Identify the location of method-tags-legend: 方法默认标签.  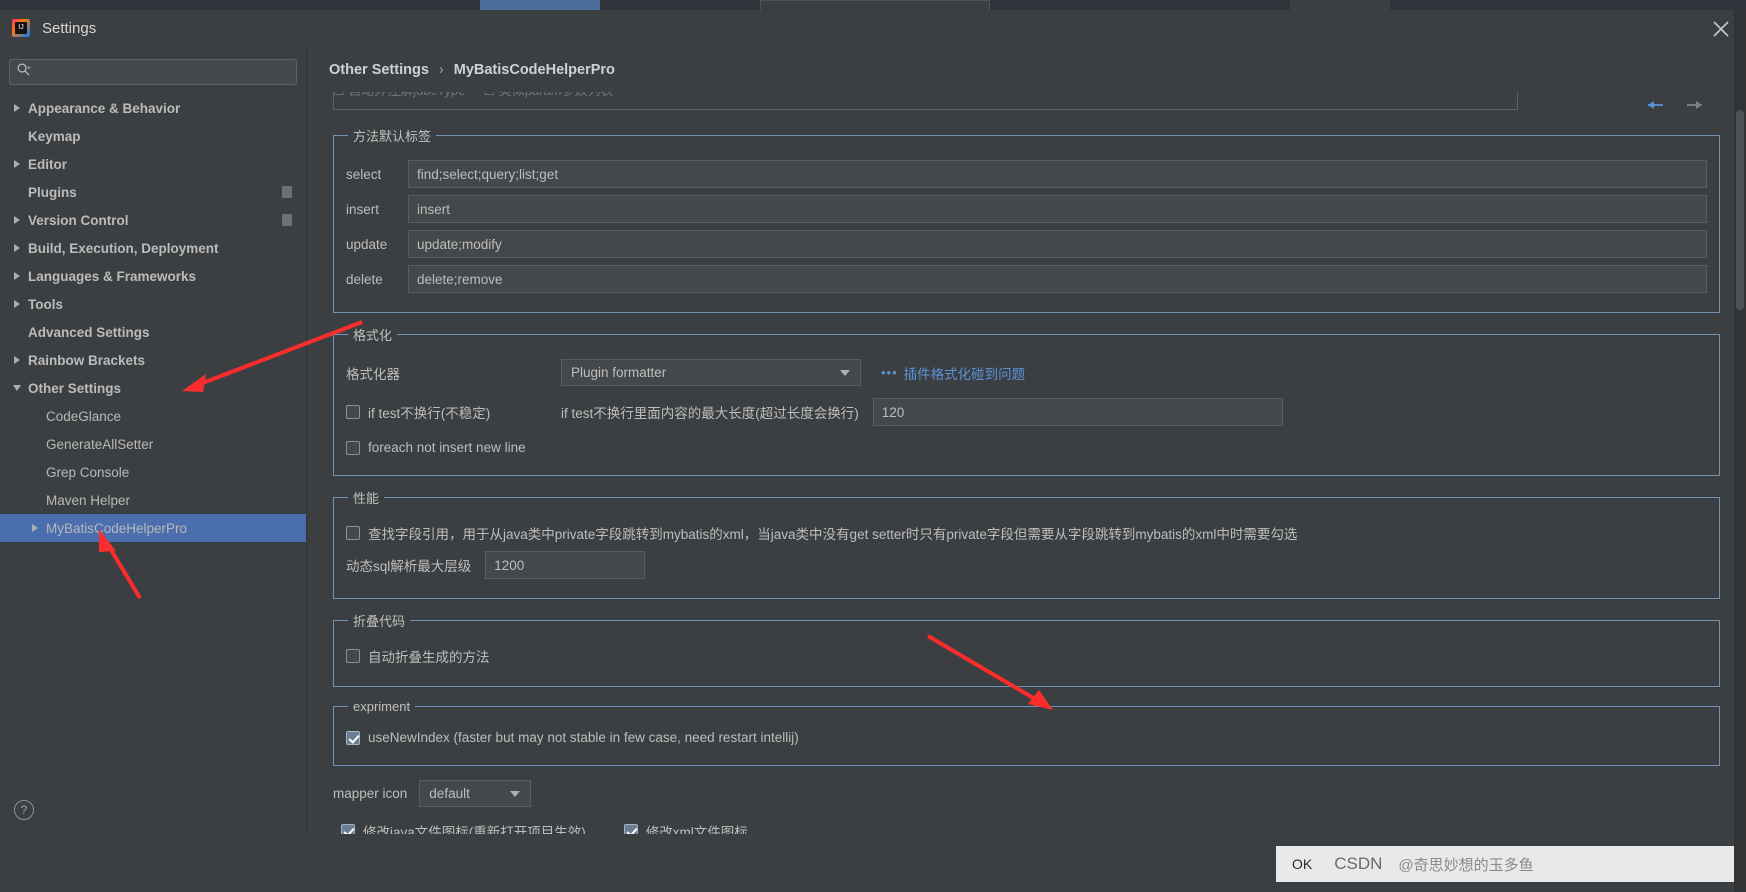
(392, 136).